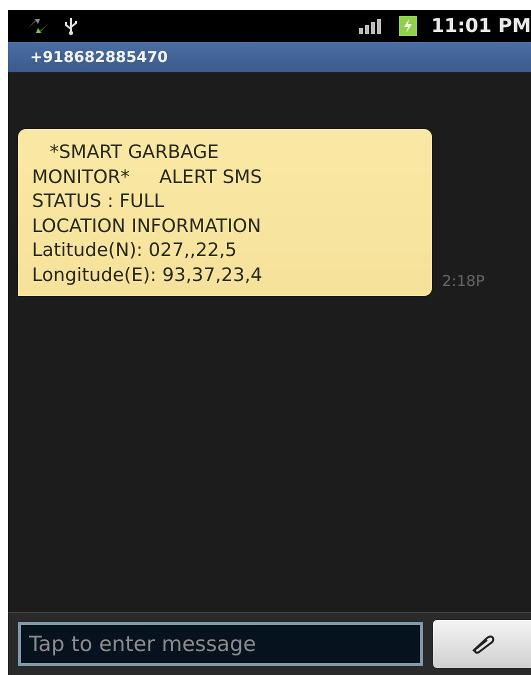 Image resolution: width=531 pixels, height=675 pixels. What do you see at coordinates (71, 26) in the screenshot?
I see `usb-icon` at bounding box center [71, 26].